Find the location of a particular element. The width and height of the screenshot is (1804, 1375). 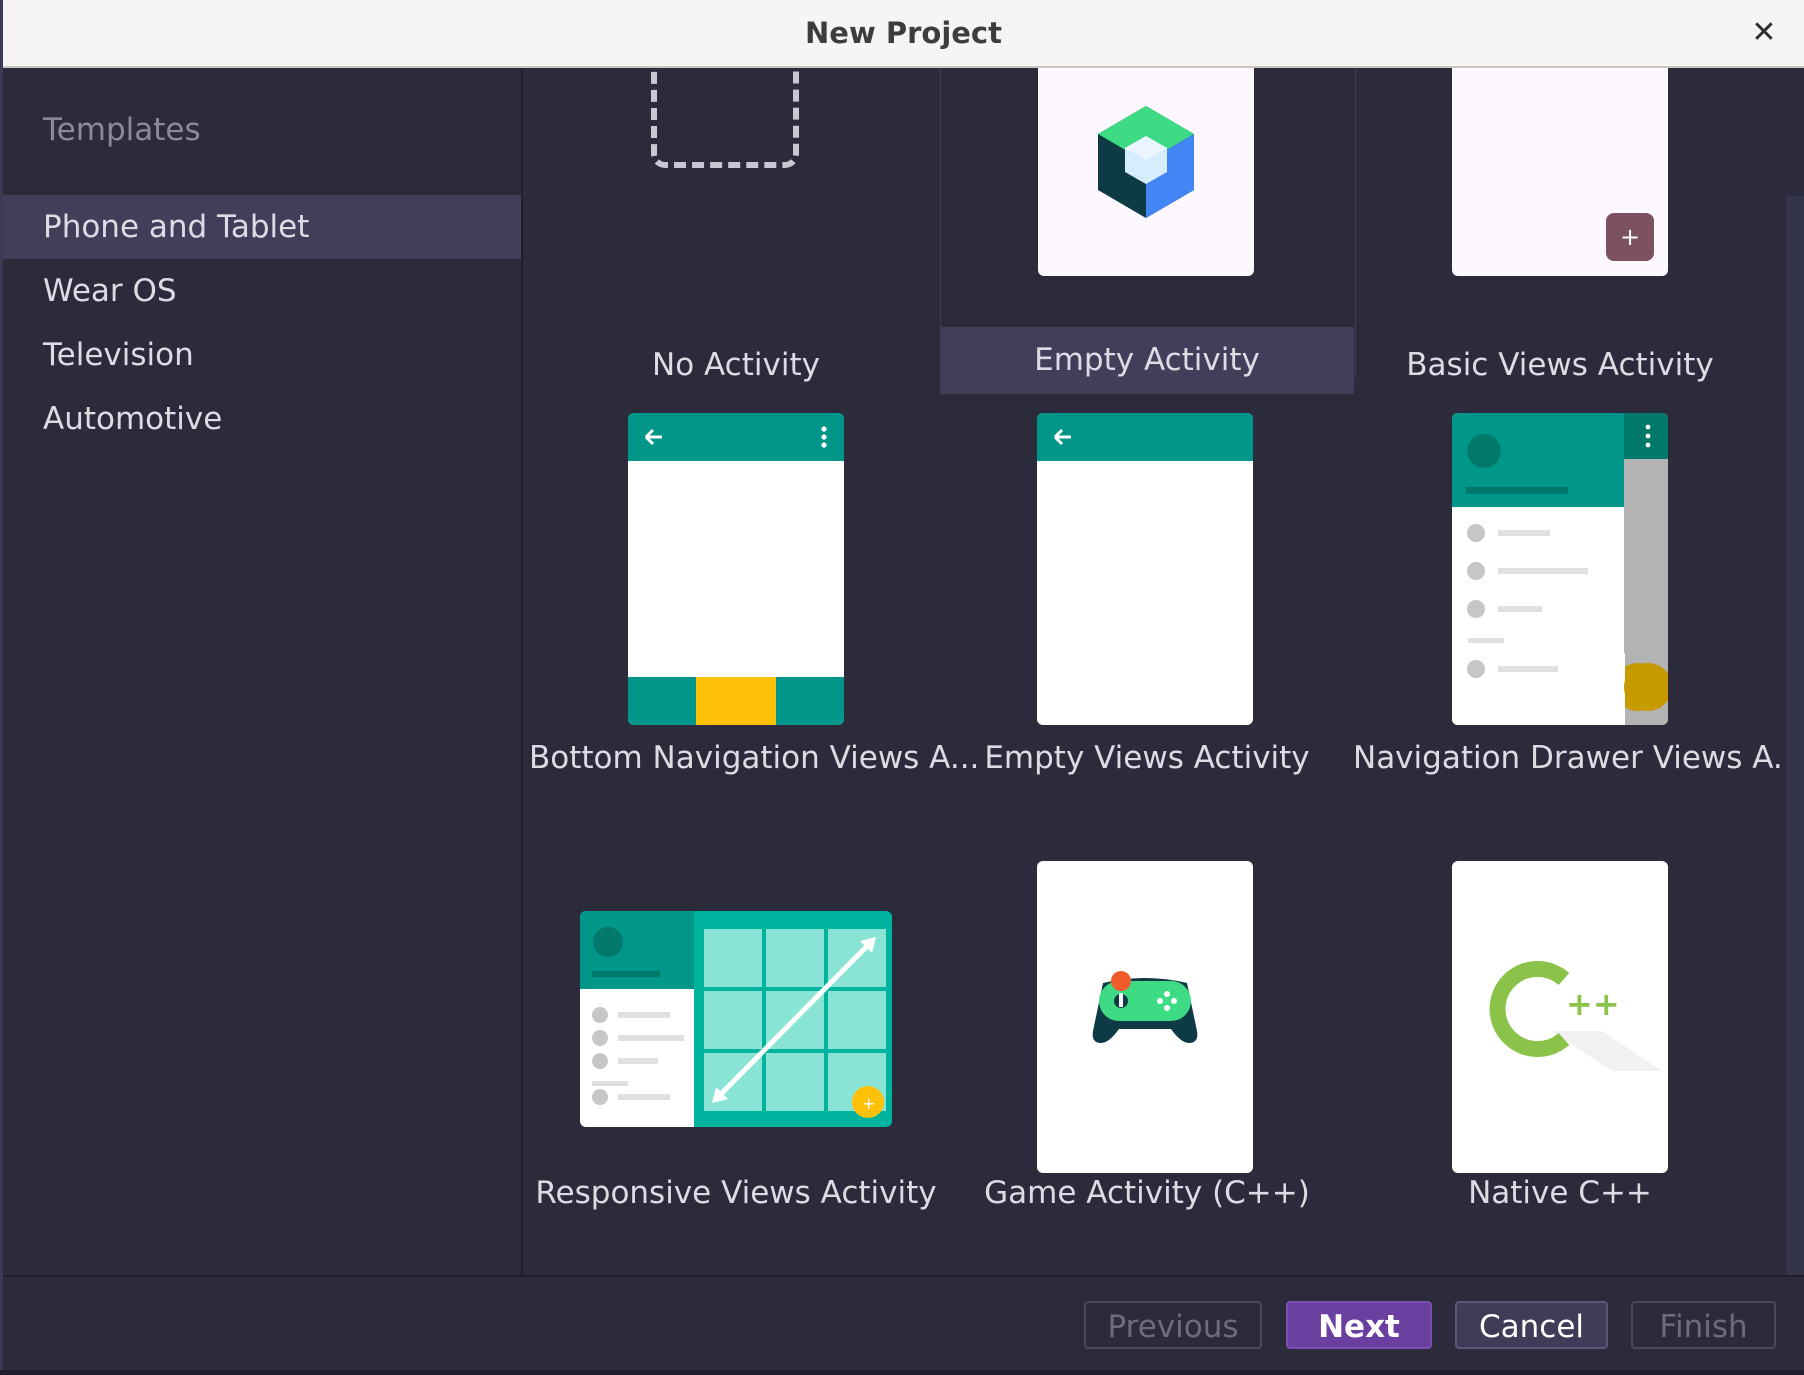

next-button: Next is located at coordinates (1359, 1325).